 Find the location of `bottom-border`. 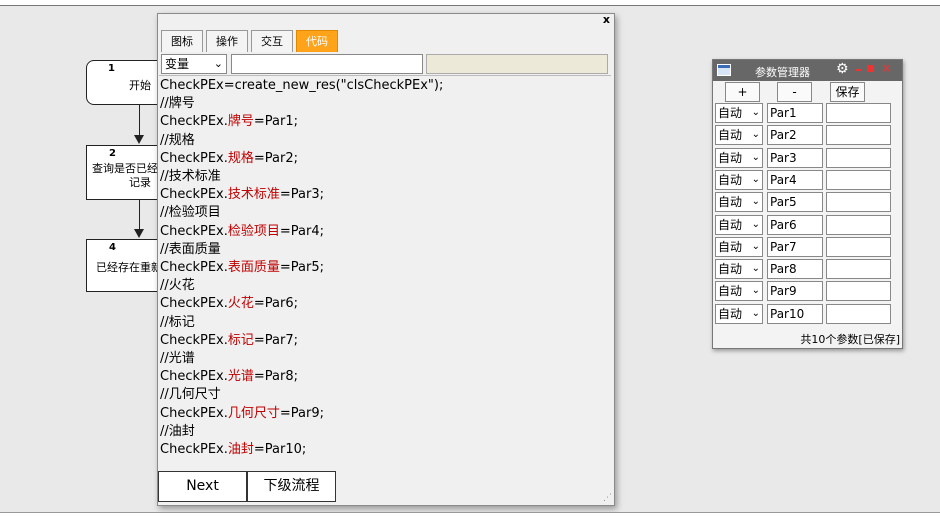

bottom-border is located at coordinates (470, 515).